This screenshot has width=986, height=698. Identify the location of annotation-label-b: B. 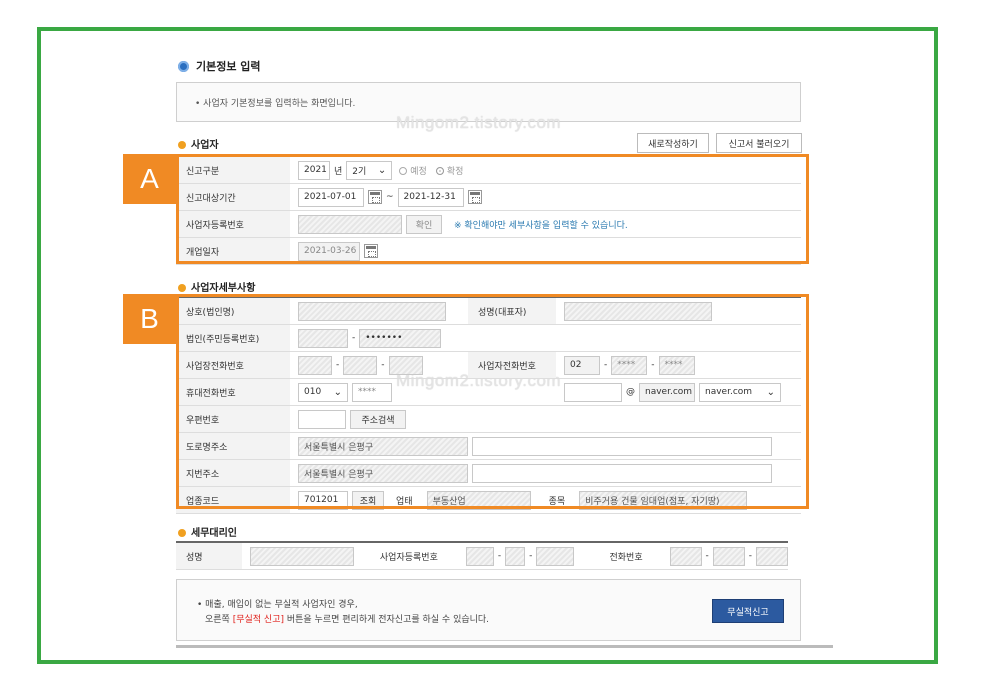
(149, 319).